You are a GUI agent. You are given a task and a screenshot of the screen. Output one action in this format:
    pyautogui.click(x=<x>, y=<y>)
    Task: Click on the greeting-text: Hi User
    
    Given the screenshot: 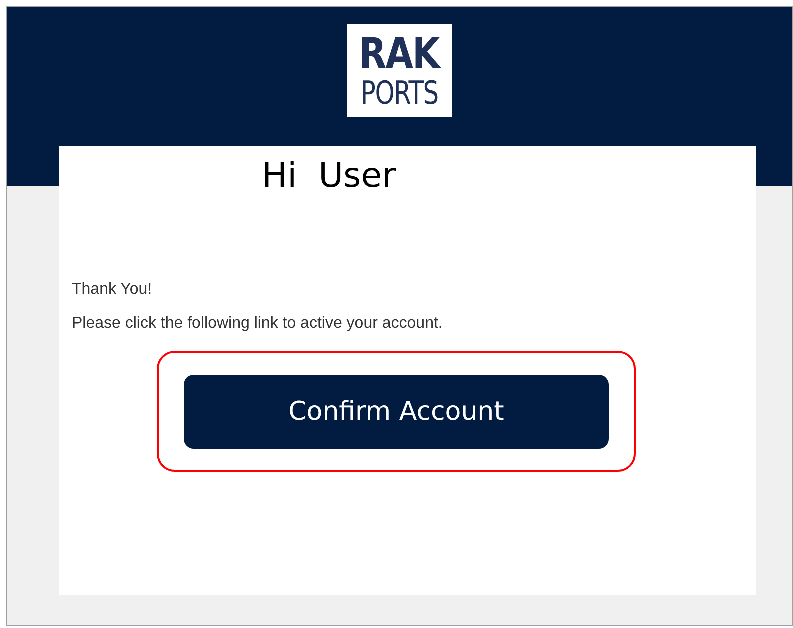 What is the action you would take?
    pyautogui.click(x=329, y=176)
    